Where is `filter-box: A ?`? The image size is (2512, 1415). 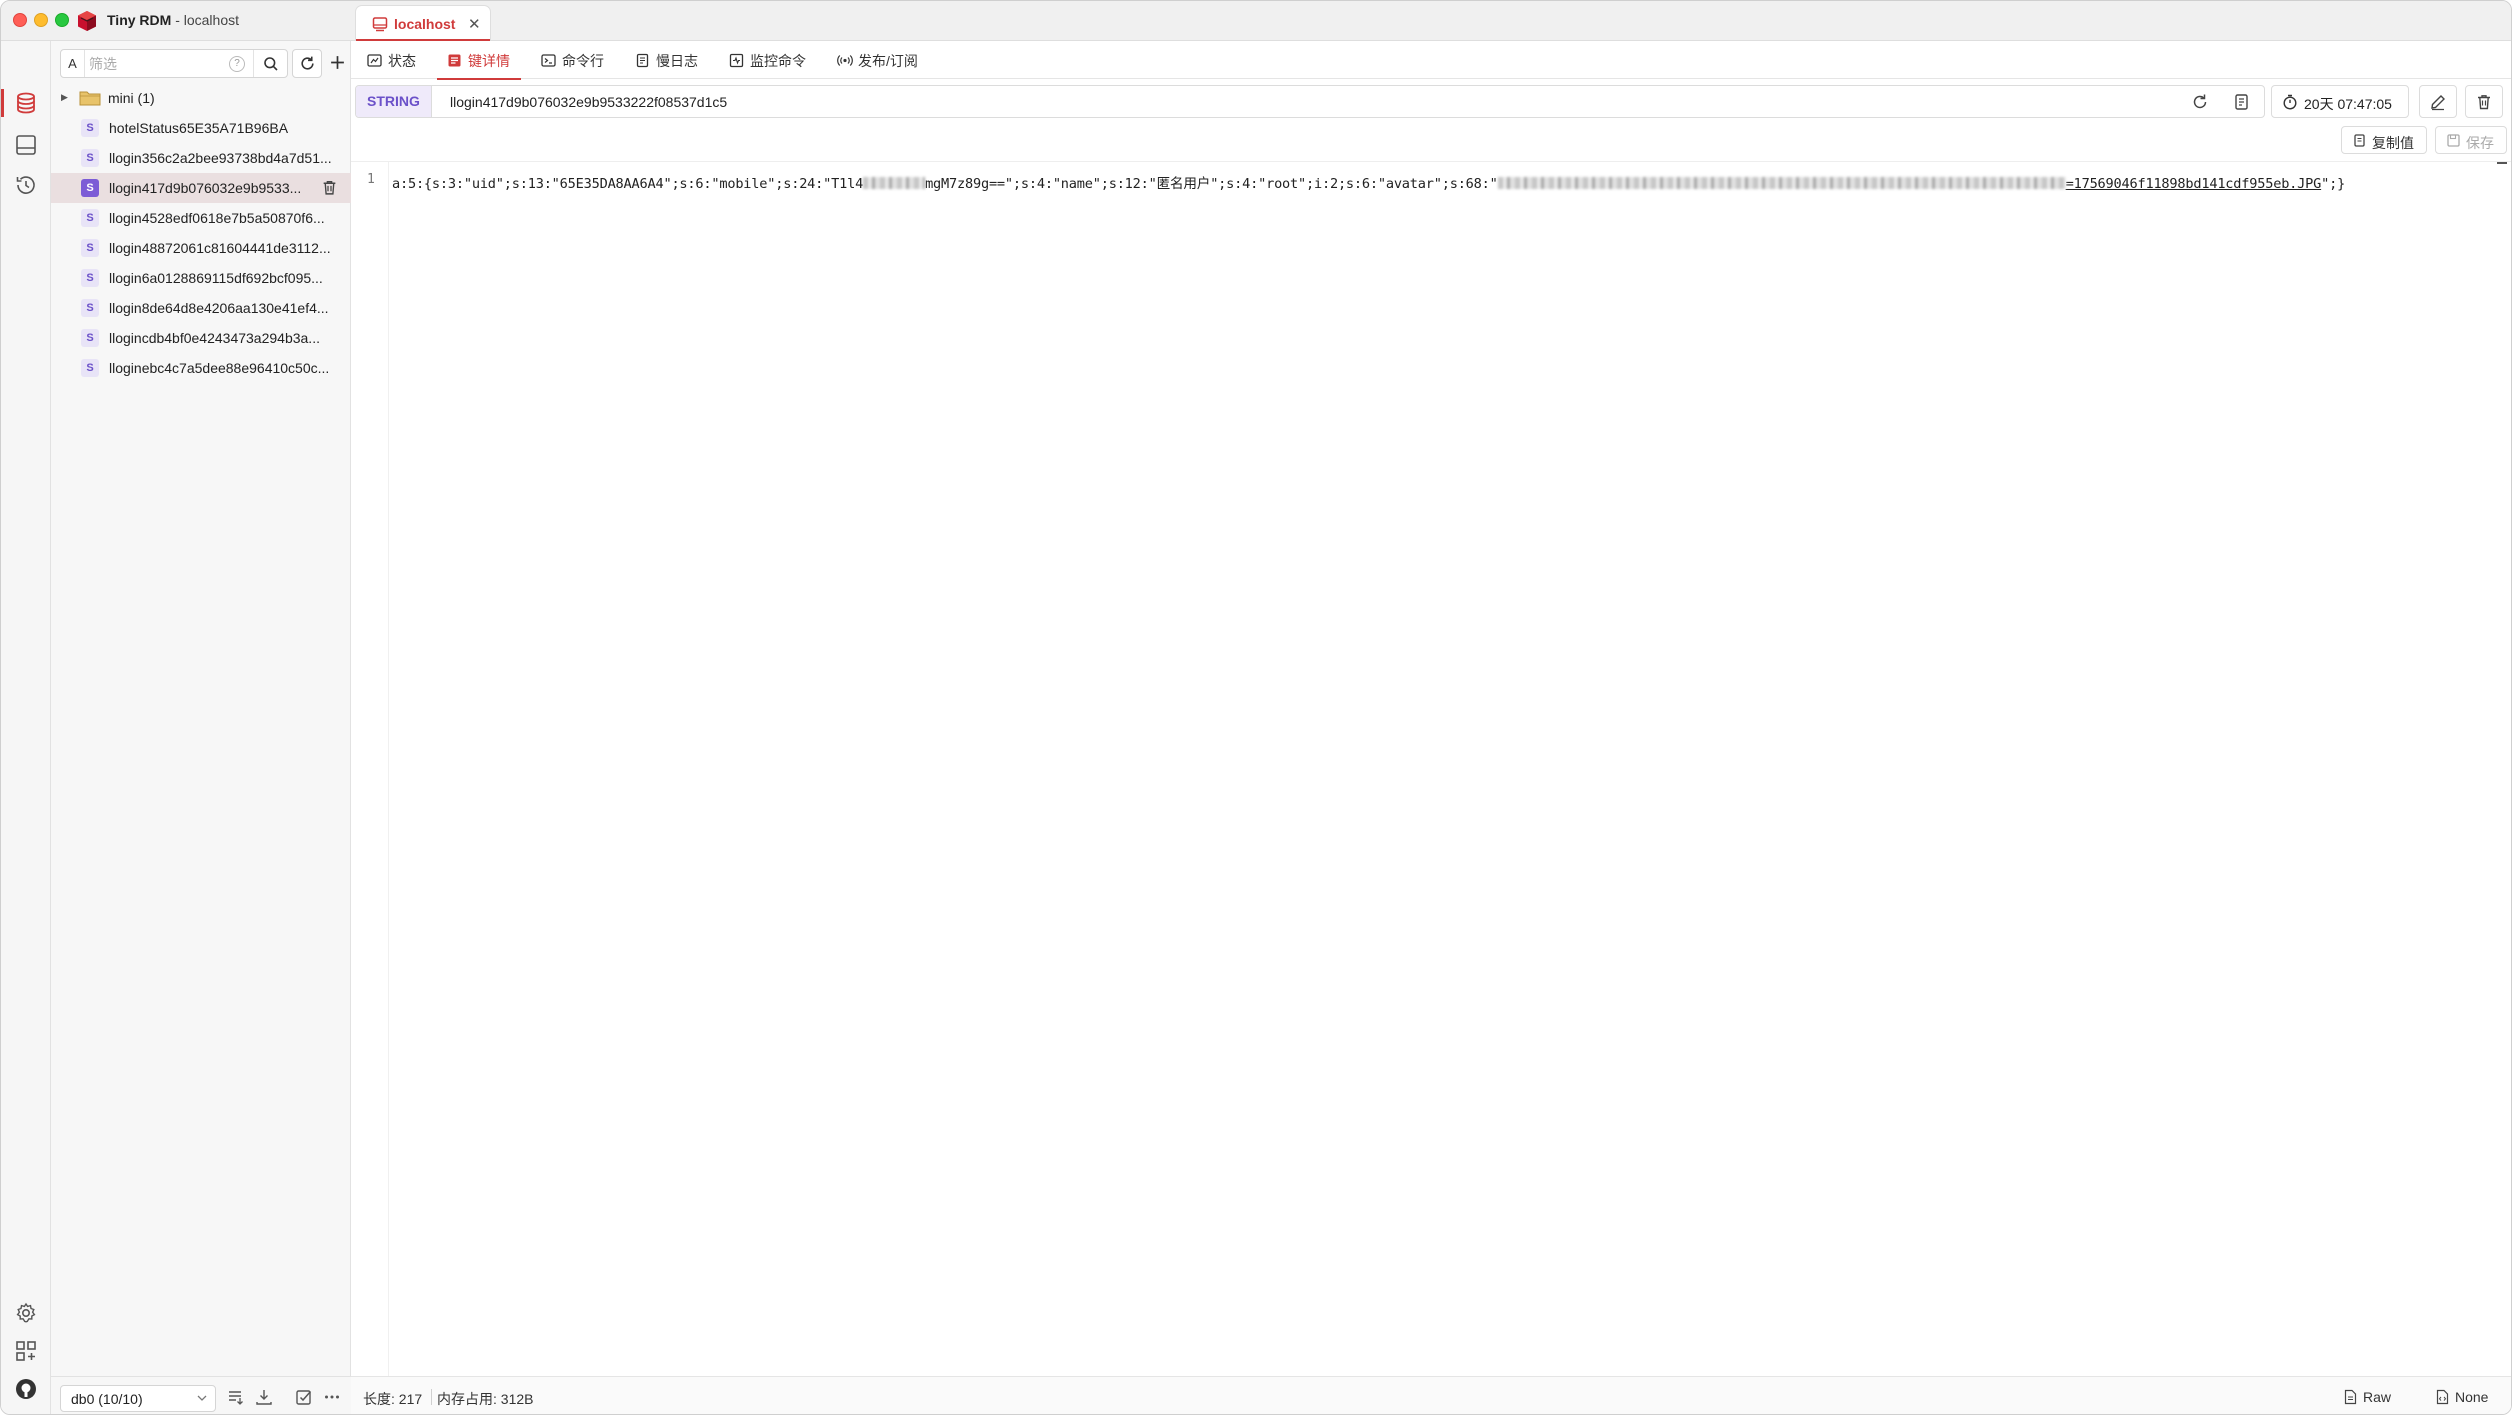 filter-box: A ? is located at coordinates (174, 63).